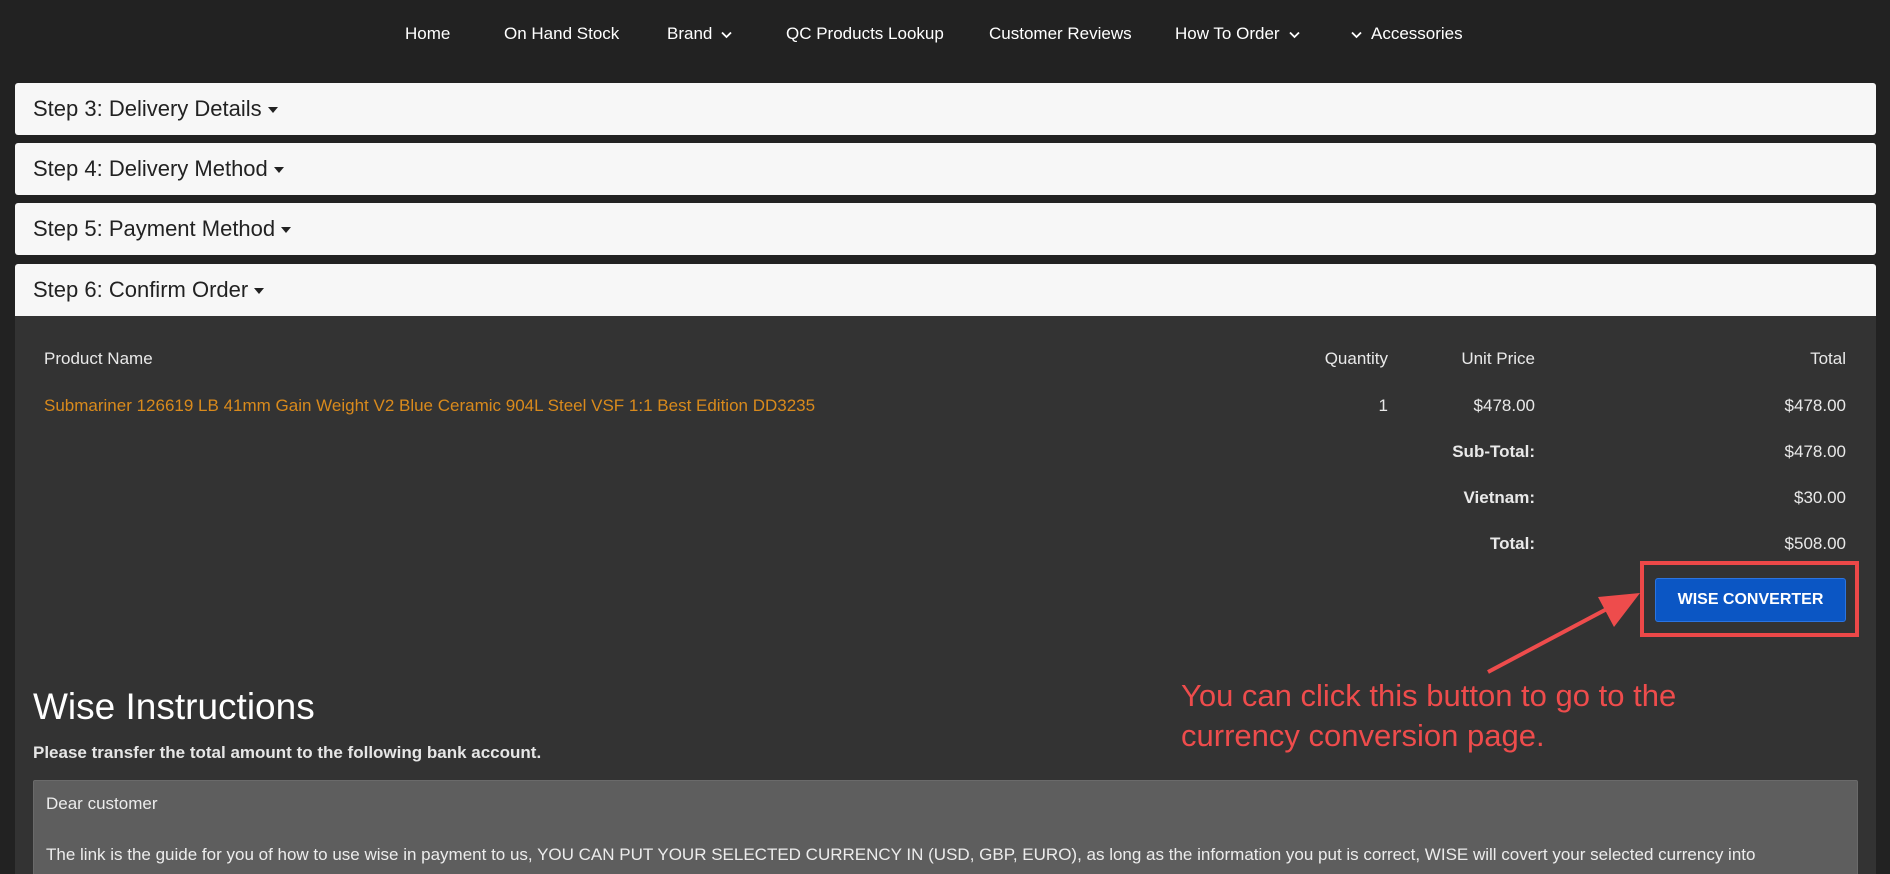 The image size is (1890, 874). What do you see at coordinates (1815, 451) in the screenshot?
I see `subtotal-value: $478.00` at bounding box center [1815, 451].